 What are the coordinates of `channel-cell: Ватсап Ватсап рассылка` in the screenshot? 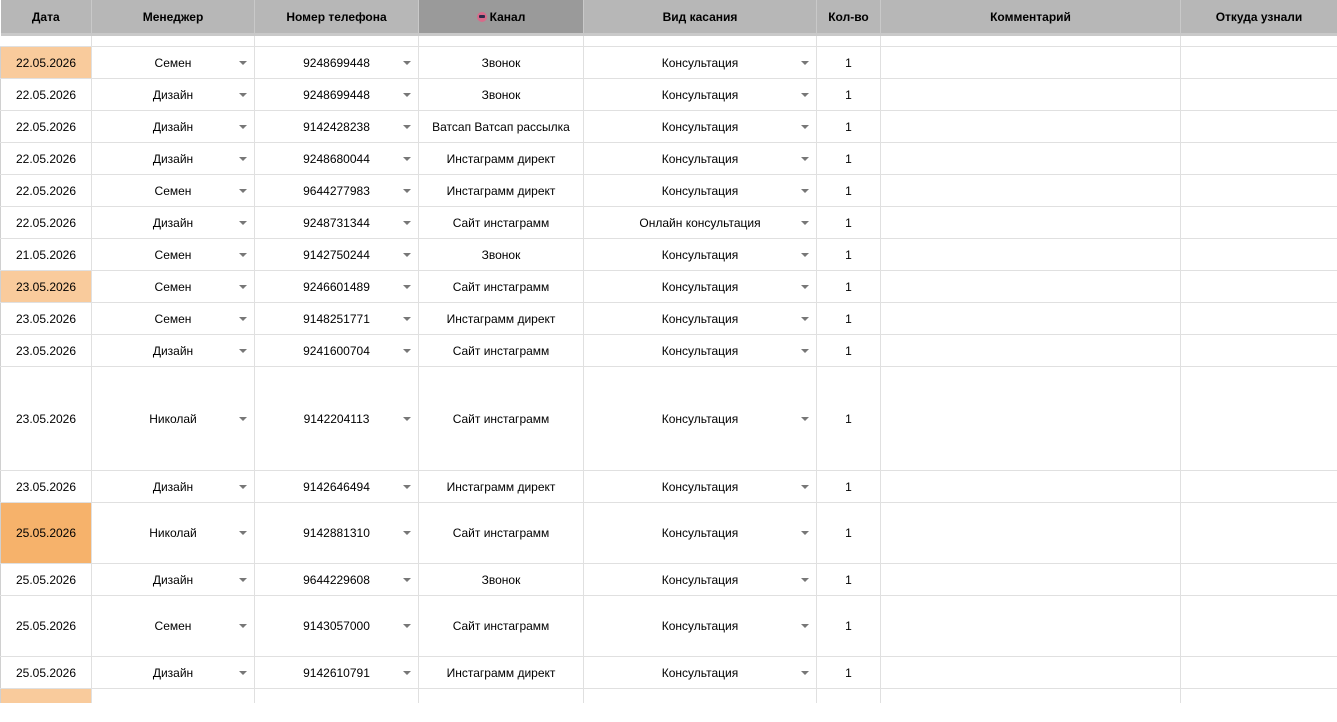 It's located at (501, 126).